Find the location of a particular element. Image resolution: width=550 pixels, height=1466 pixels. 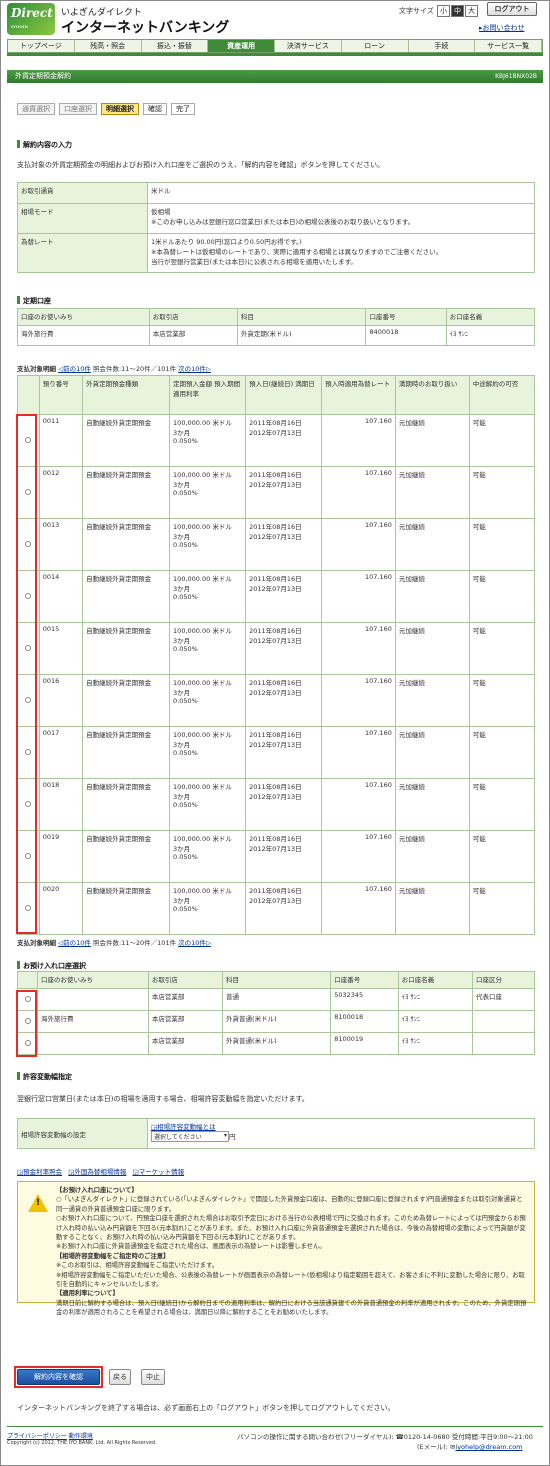

pager-top: 支払対象明細 ◁前の10件 照会件数:11〜20件／101件 次の10件▷ is located at coordinates (114, 368).